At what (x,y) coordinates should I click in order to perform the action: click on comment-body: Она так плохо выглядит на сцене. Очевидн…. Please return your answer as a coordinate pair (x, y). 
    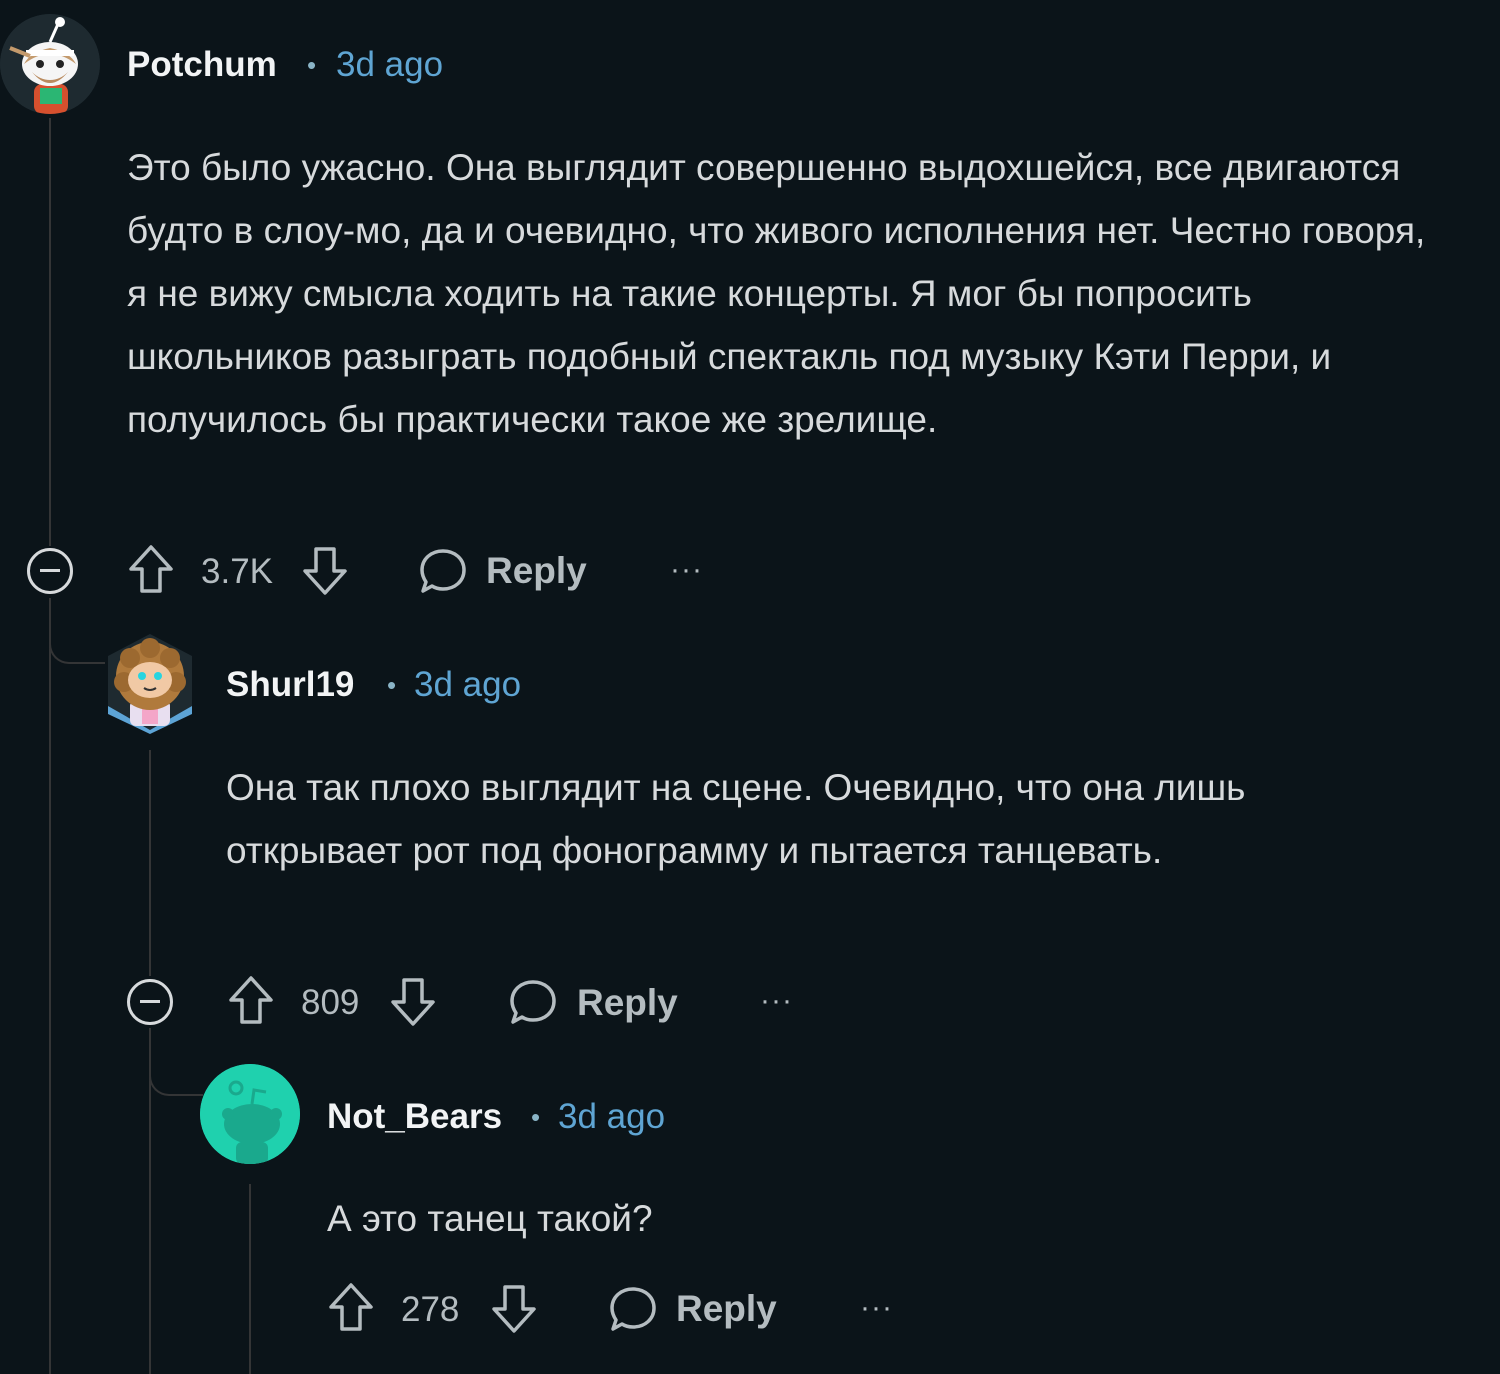
    Looking at the image, I should click on (736, 819).